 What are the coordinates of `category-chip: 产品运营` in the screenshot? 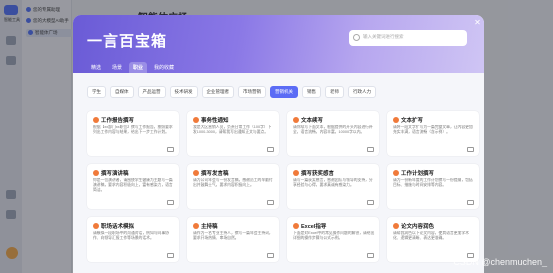 It's located at (151, 92).